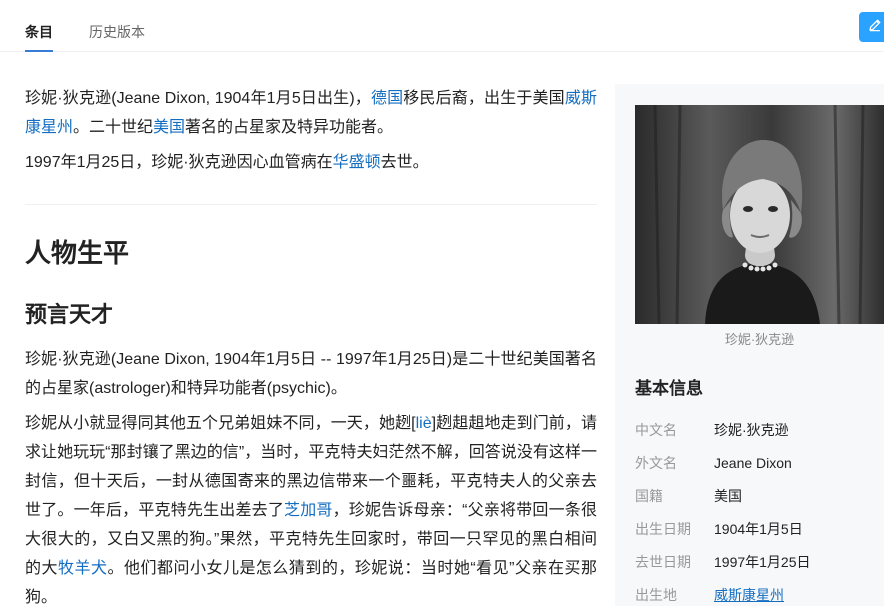 Image resolution: width=884 pixels, height=606 pixels. Describe the element at coordinates (753, 463) in the screenshot. I see `info-value: Jeane Dixon` at that location.